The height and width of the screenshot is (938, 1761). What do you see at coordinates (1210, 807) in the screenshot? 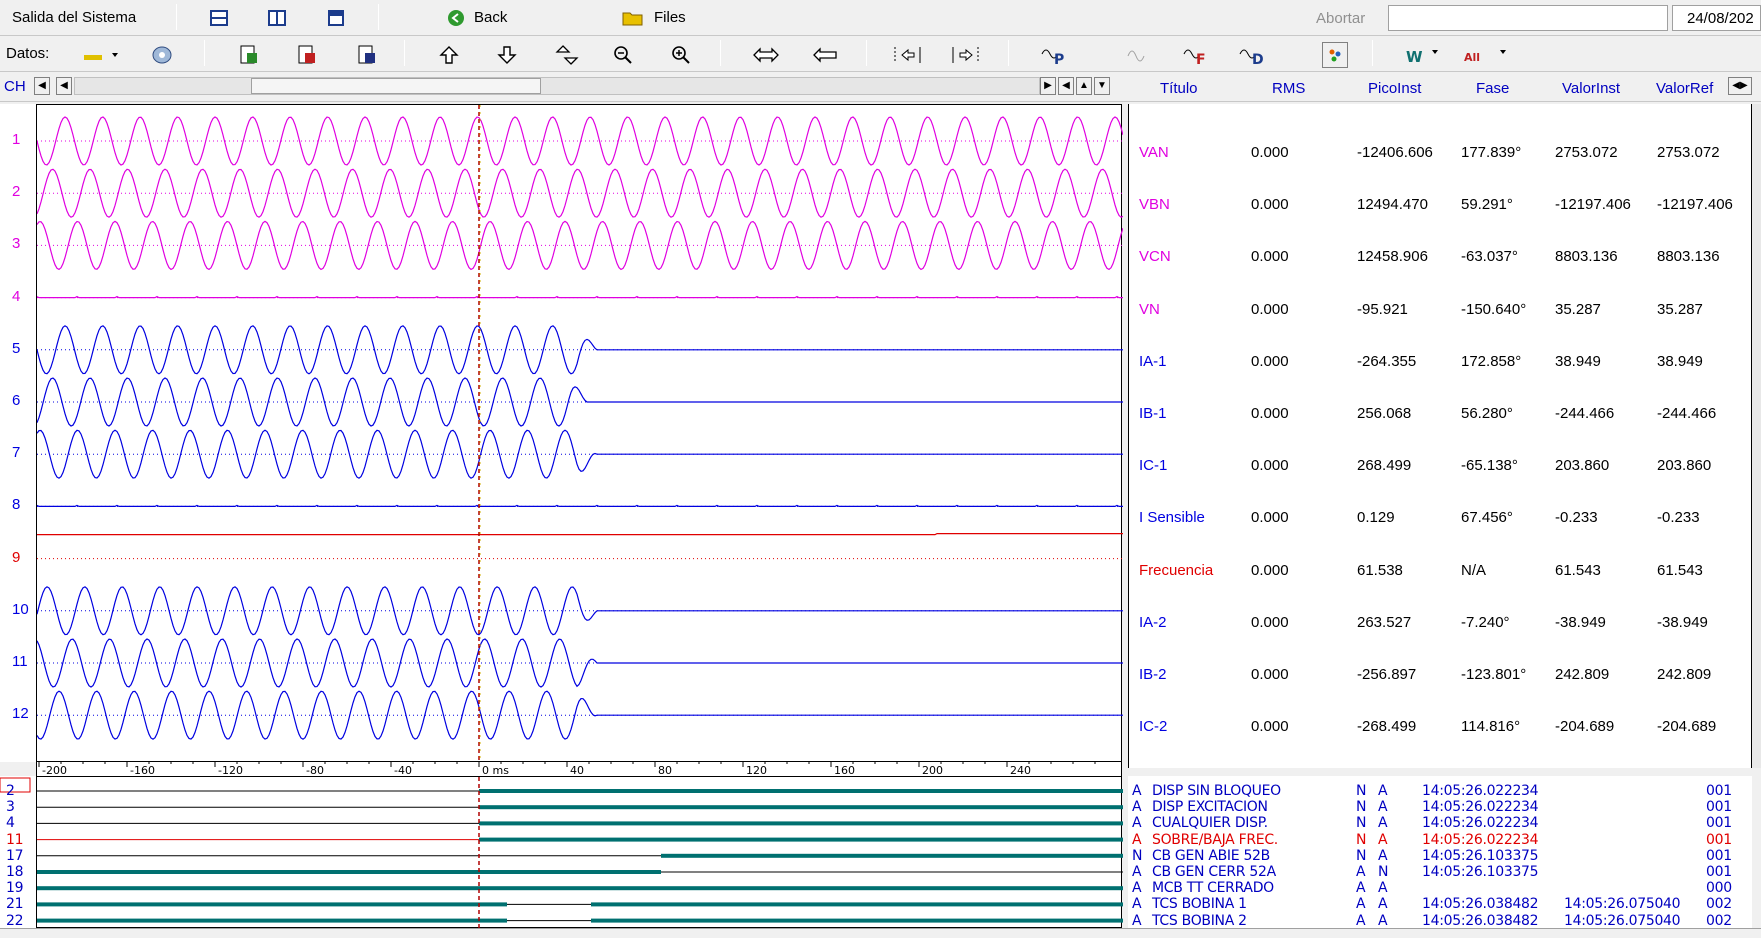
I see `digital-name: DISP EXCITACION` at bounding box center [1210, 807].